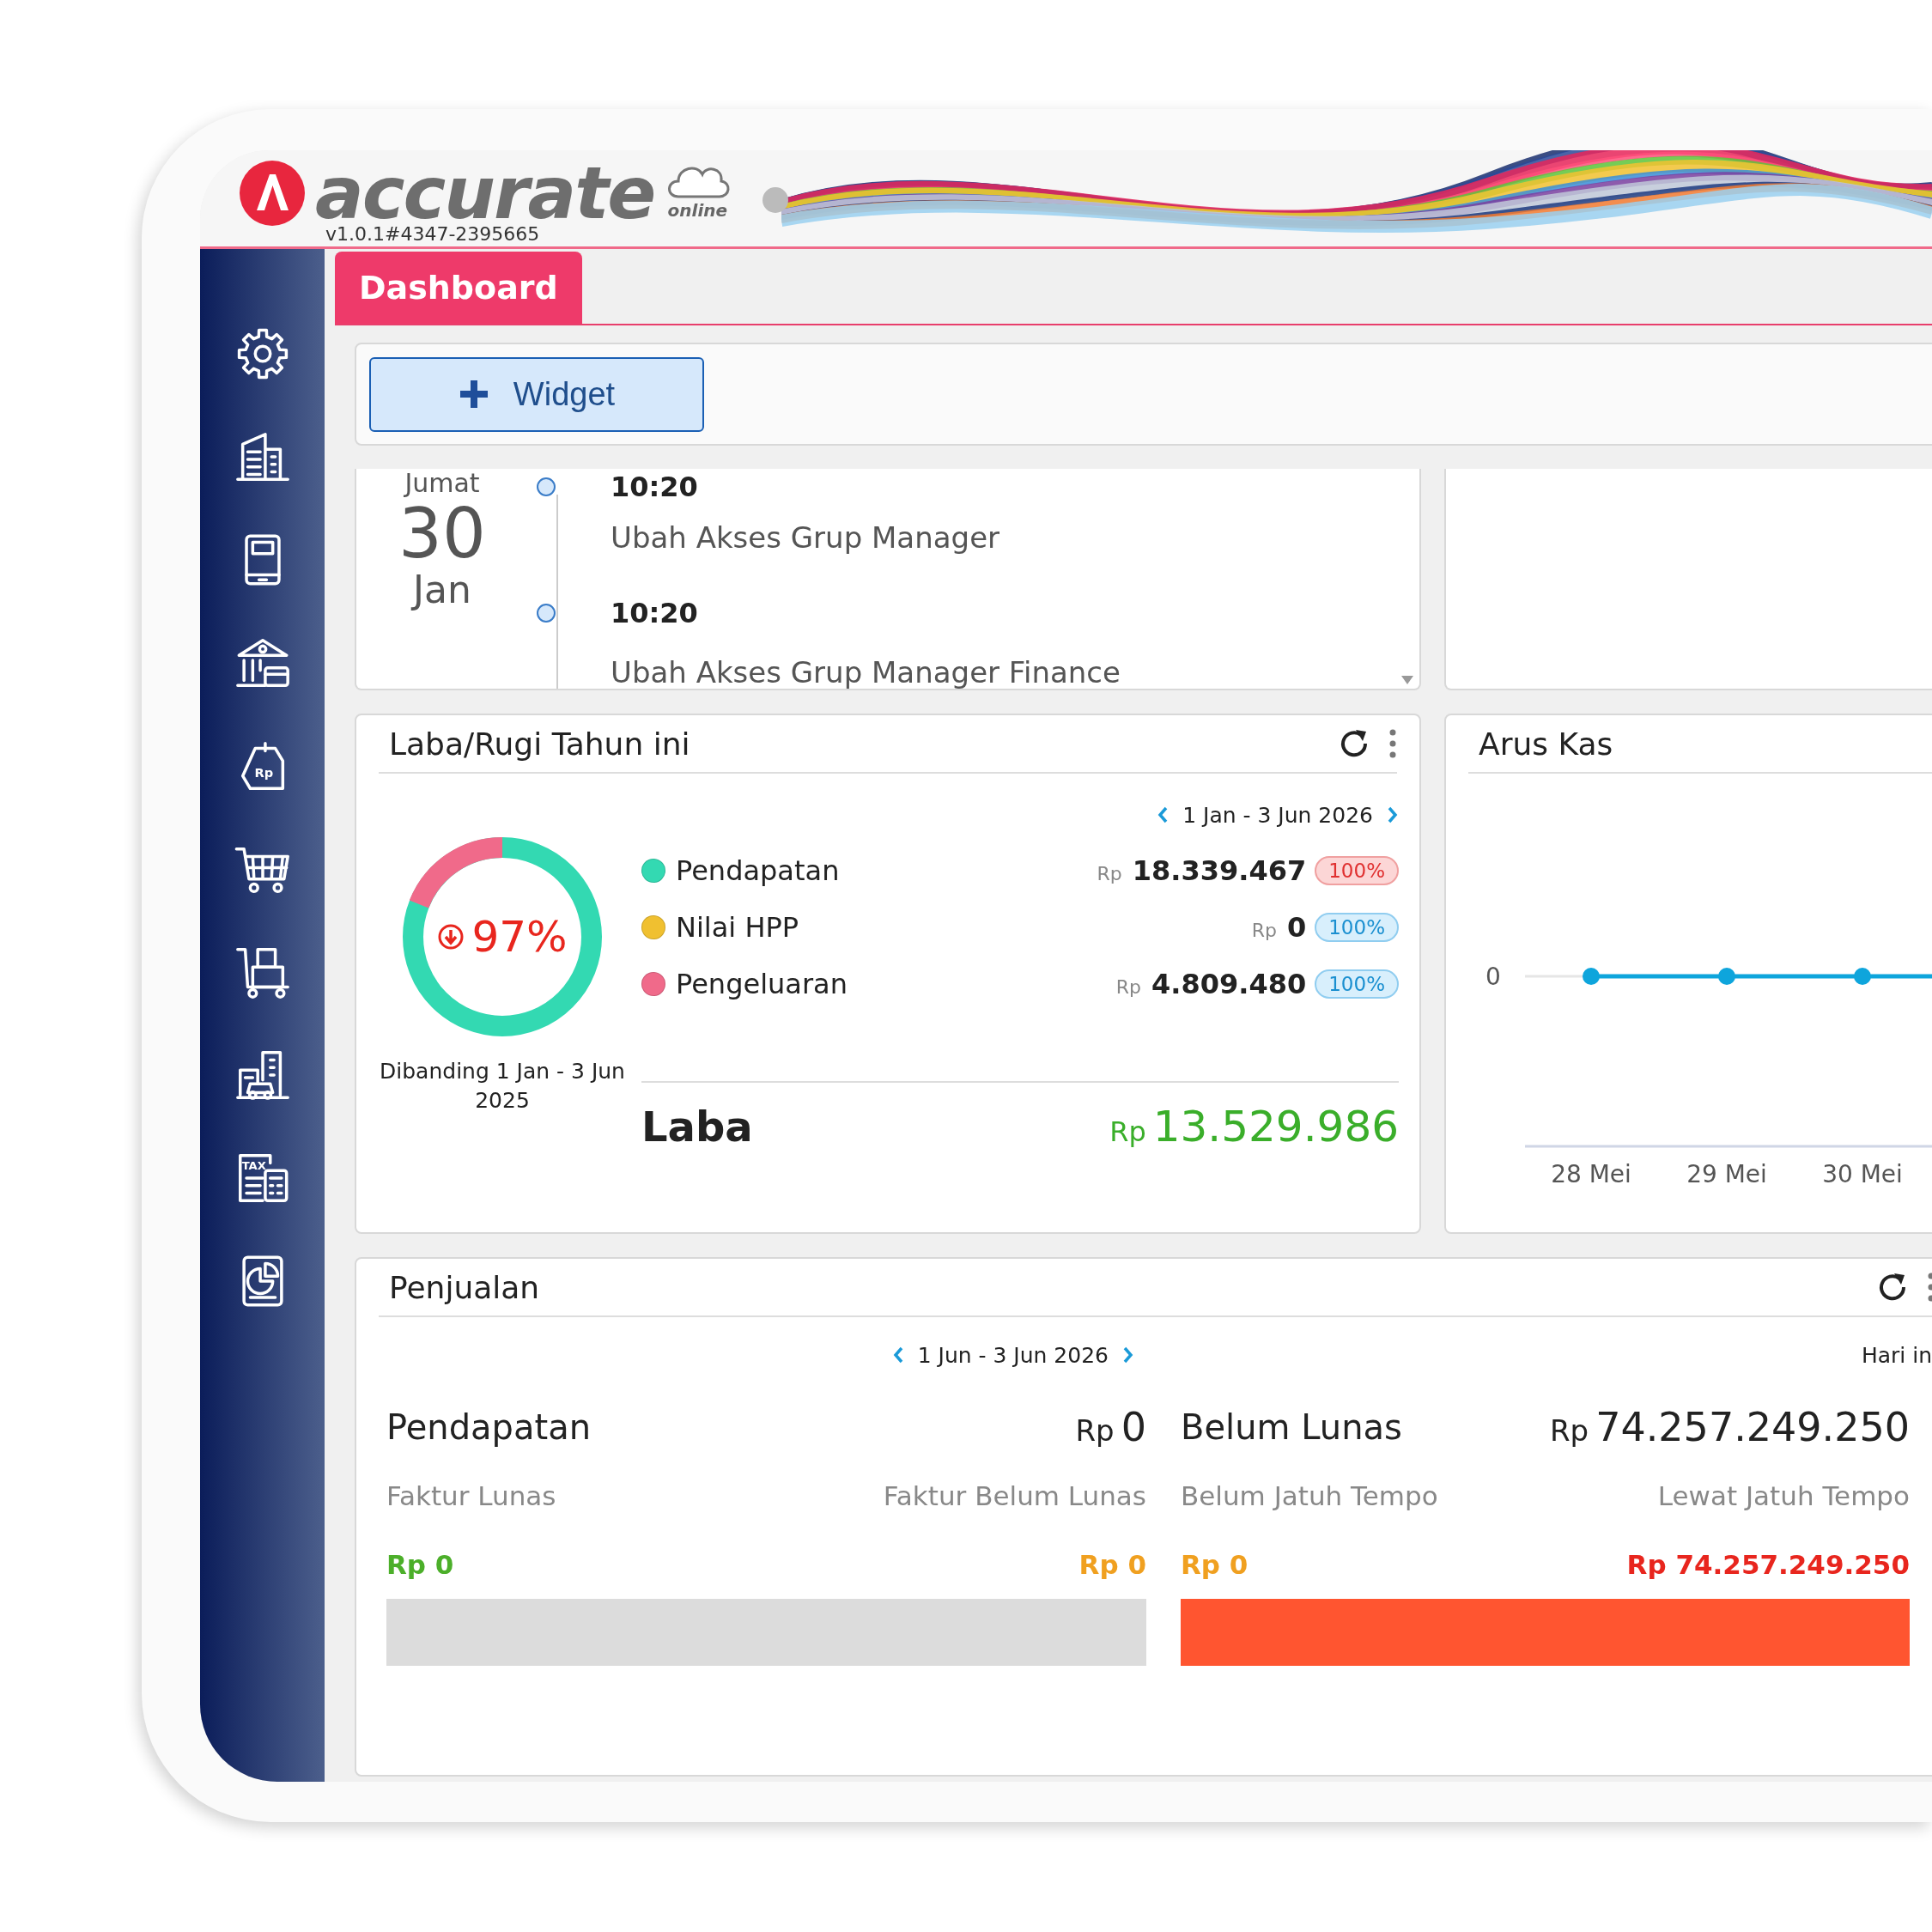 The image size is (1932, 1932). Describe the element at coordinates (1768, 1565) in the screenshot. I see `invoice-value: Rp 74.257.249.250` at that location.